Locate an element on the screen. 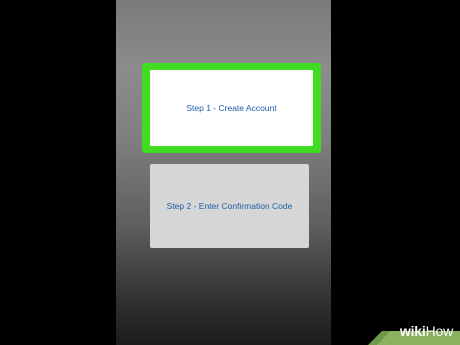 The width and height of the screenshot is (460, 345). step1-create-account-button: Step 1 - Create Account is located at coordinates (231, 108).